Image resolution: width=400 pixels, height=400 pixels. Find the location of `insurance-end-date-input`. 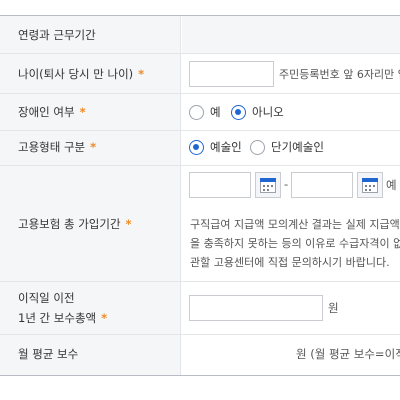

insurance-end-date-input is located at coordinates (322, 185).